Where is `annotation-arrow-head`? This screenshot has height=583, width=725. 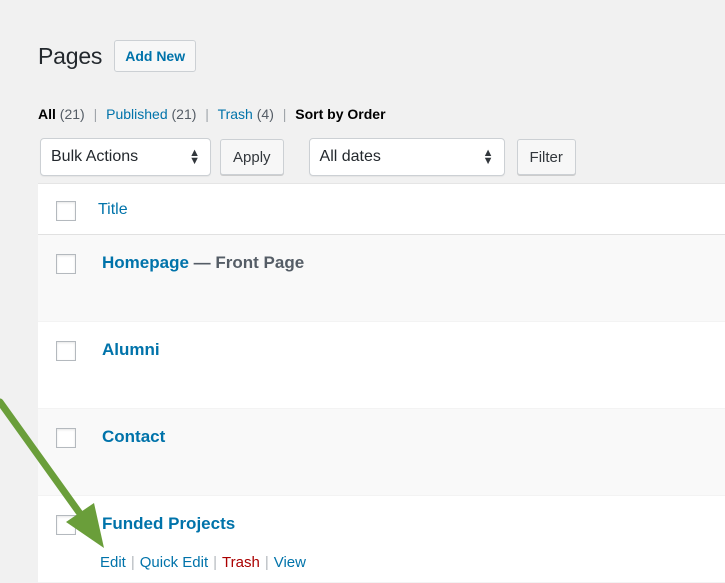
annotation-arrow-head is located at coordinates (85, 525).